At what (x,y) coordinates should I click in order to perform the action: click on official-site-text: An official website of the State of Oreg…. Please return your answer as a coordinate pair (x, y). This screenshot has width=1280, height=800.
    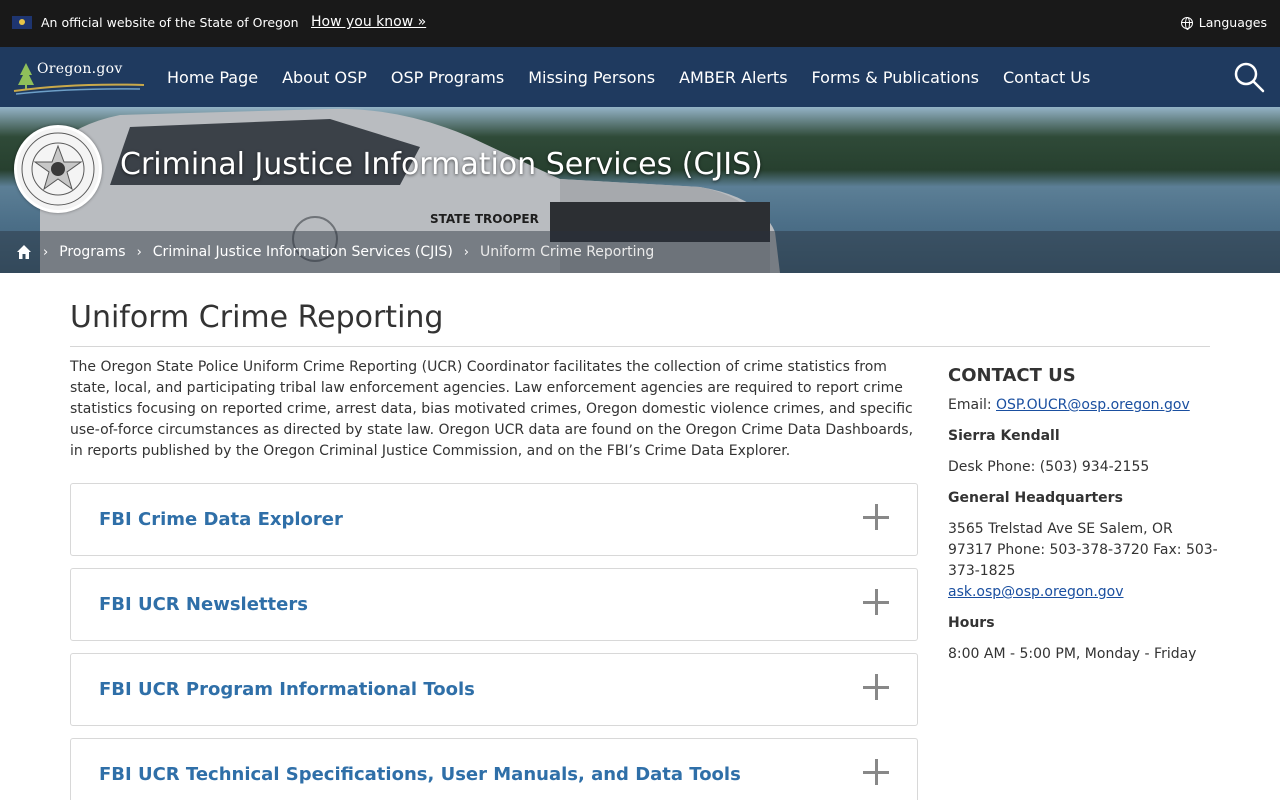
    Looking at the image, I should click on (170, 22).